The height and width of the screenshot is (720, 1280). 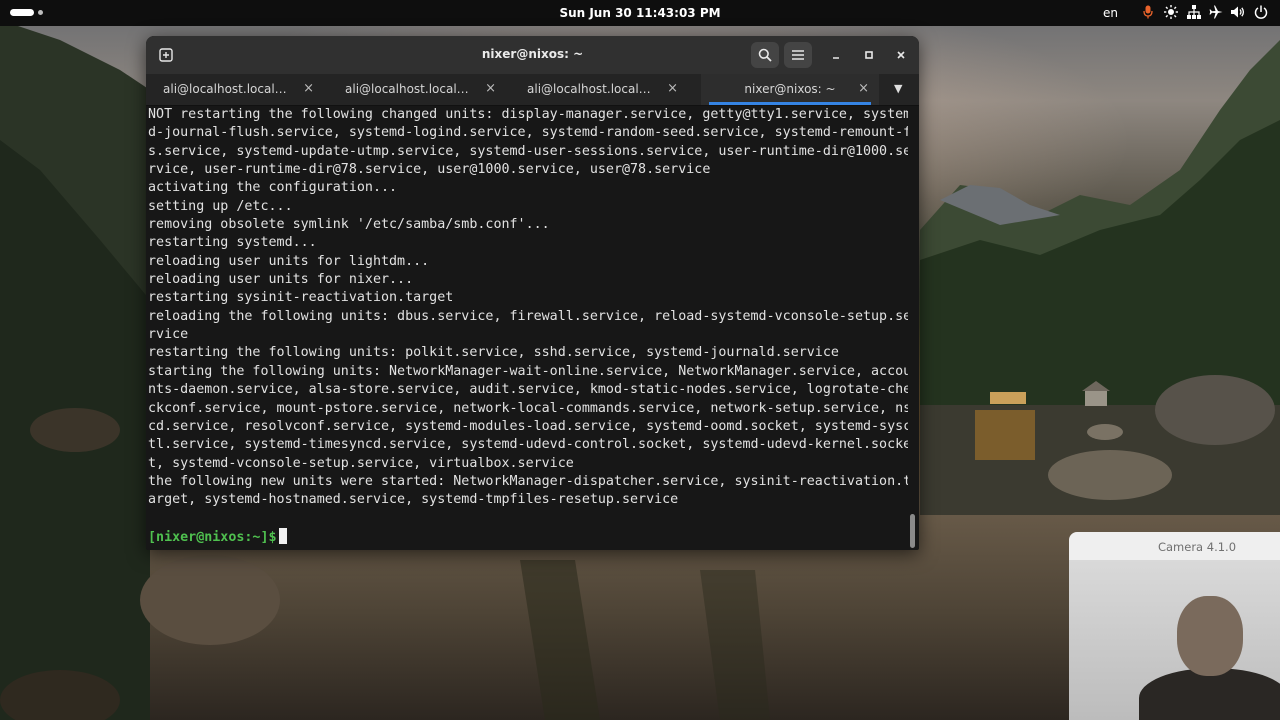 I want to click on text-cursor, so click(x=282, y=535).